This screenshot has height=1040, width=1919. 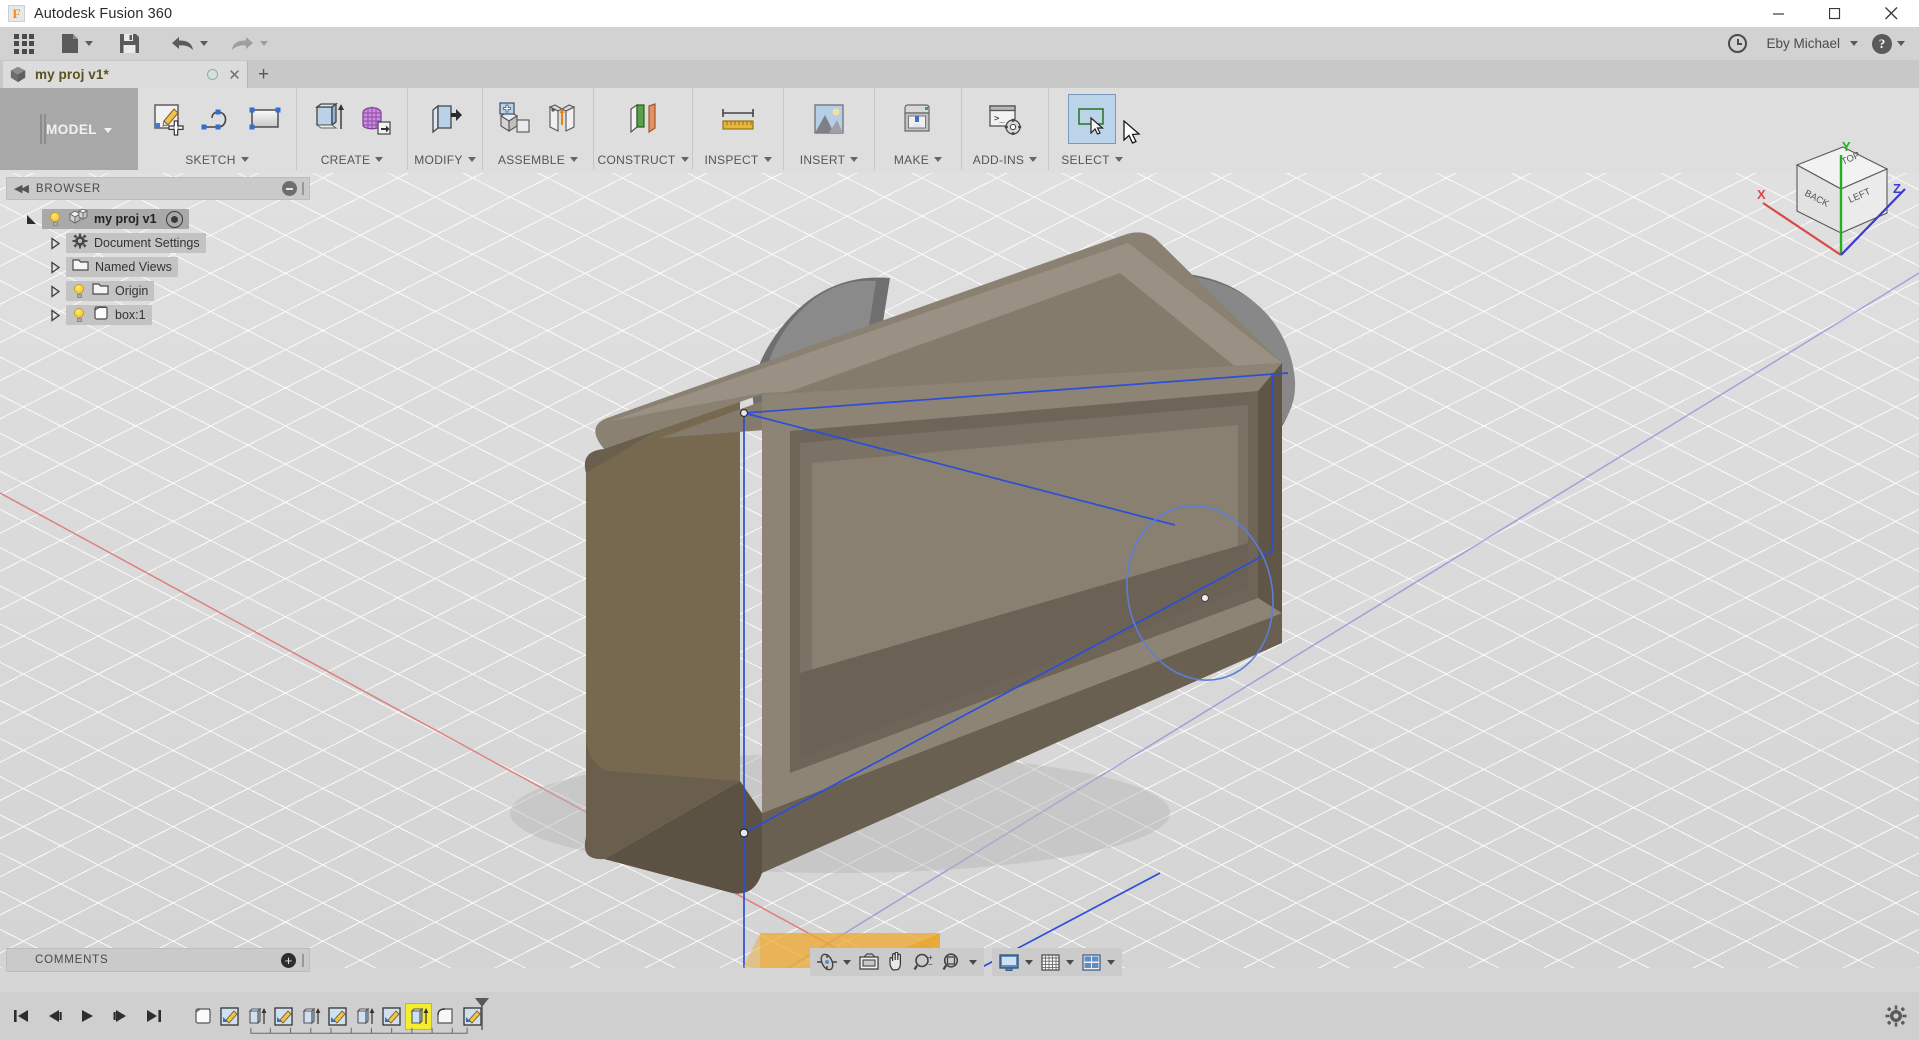 I want to click on look-at-button, so click(x=869, y=962).